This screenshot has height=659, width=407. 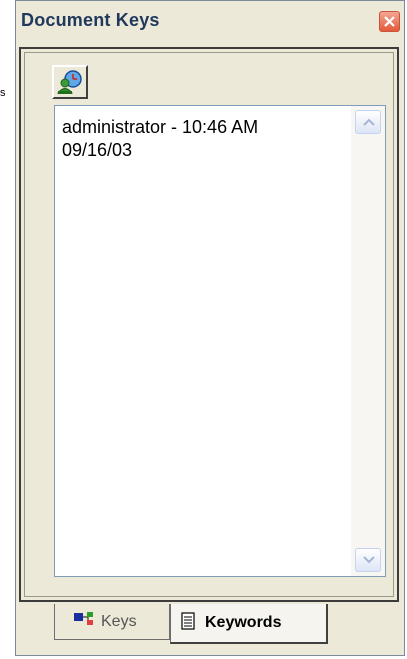 I want to click on chevron-down-icon, so click(x=369, y=560).